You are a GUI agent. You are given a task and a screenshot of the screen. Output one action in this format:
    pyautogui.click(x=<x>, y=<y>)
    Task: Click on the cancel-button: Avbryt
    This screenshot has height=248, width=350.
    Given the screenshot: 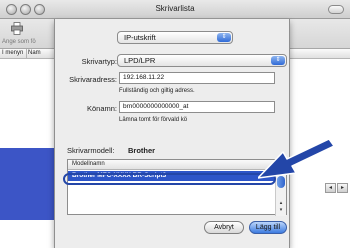 What is the action you would take?
    pyautogui.click(x=224, y=227)
    